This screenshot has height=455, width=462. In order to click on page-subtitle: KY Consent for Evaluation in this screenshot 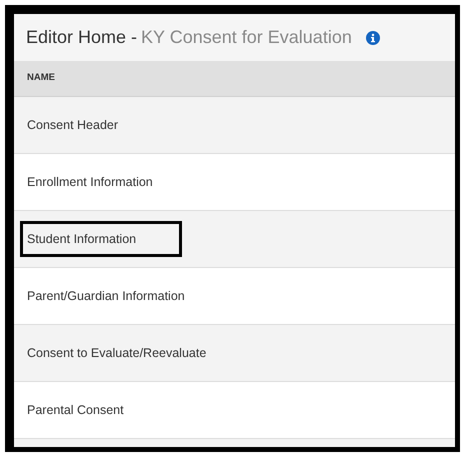, I will do `click(246, 37)`.